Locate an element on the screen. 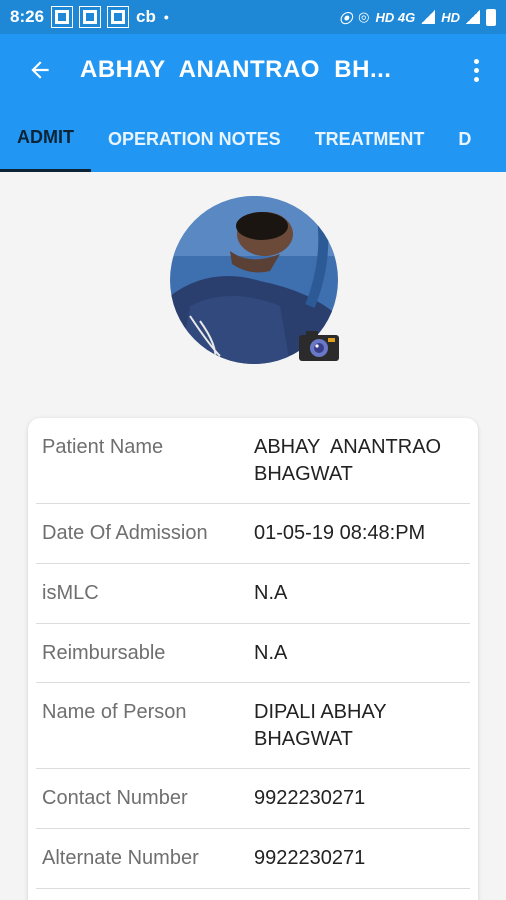 This screenshot has width=506, height=900. tab-treatment: TREATMENT is located at coordinates (370, 139).